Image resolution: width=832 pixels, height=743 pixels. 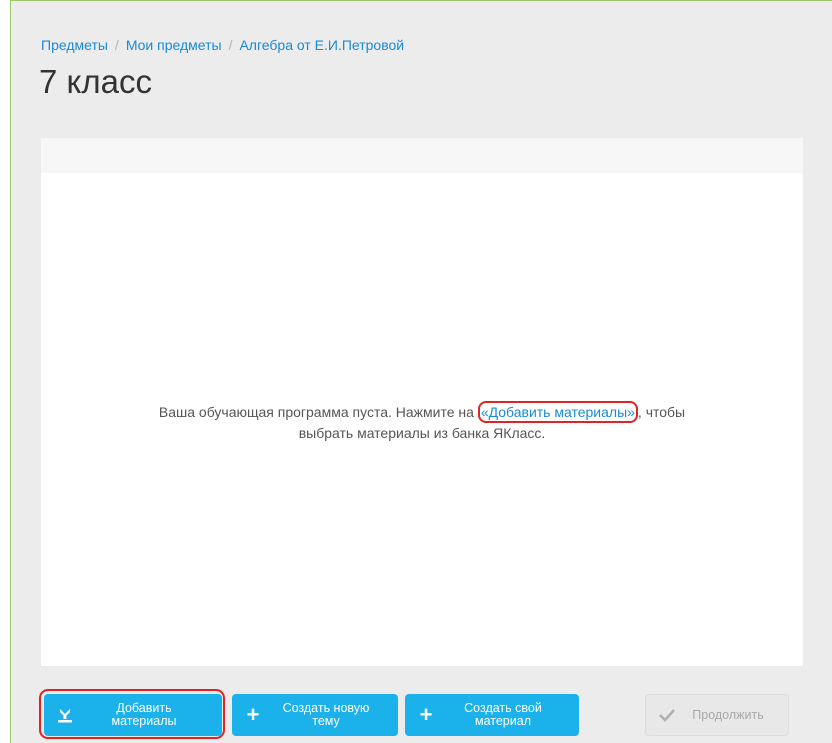 What do you see at coordinates (95, 81) in the screenshot?
I see `page-title: 7 класс` at bounding box center [95, 81].